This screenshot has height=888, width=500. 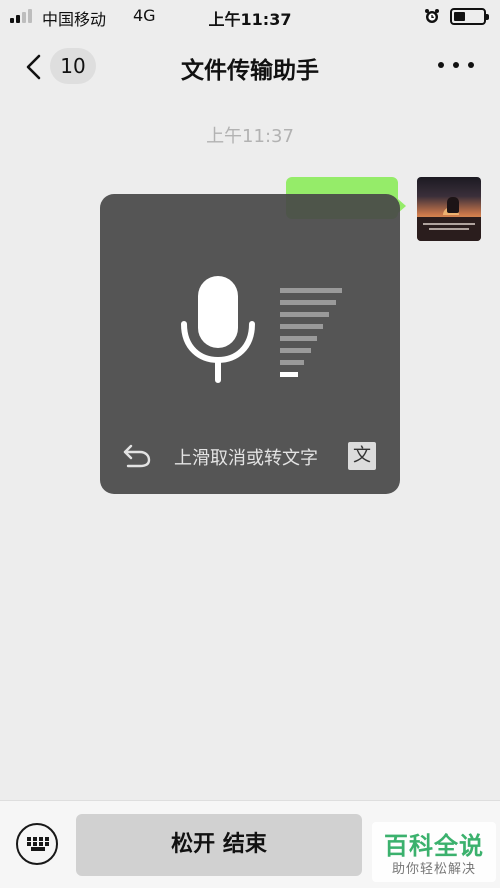 What do you see at coordinates (449, 209) in the screenshot?
I see `avatar` at bounding box center [449, 209].